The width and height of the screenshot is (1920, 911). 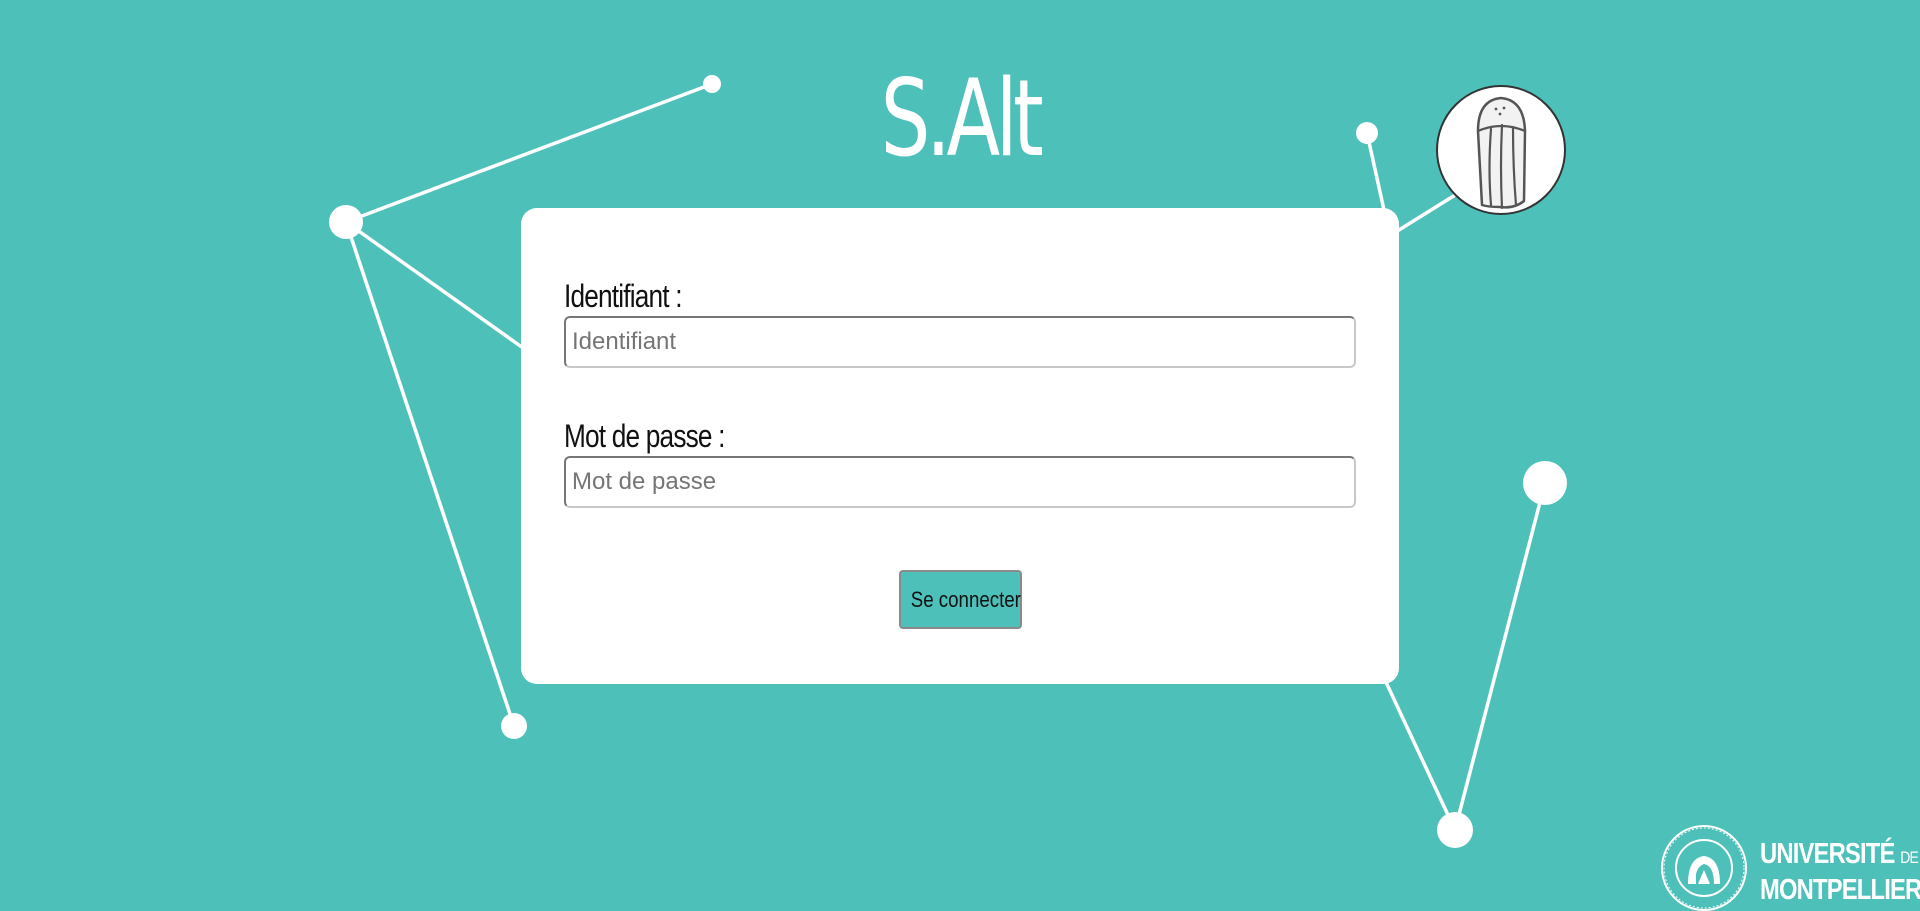 I want to click on university-line1: UNIVERSITÉ, so click(x=1827, y=854).